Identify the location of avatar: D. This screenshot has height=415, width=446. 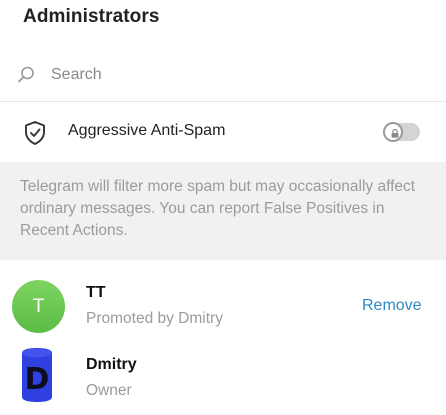
(37, 375).